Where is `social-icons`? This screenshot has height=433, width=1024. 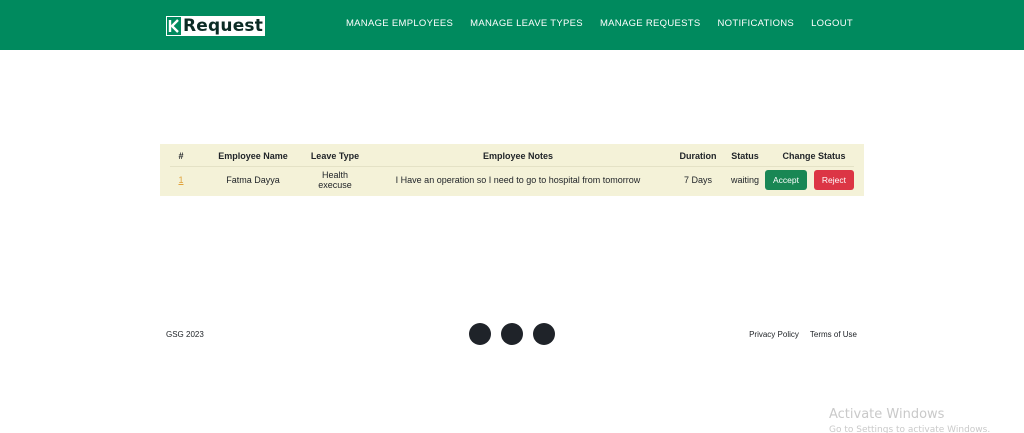
social-icons is located at coordinates (512, 334).